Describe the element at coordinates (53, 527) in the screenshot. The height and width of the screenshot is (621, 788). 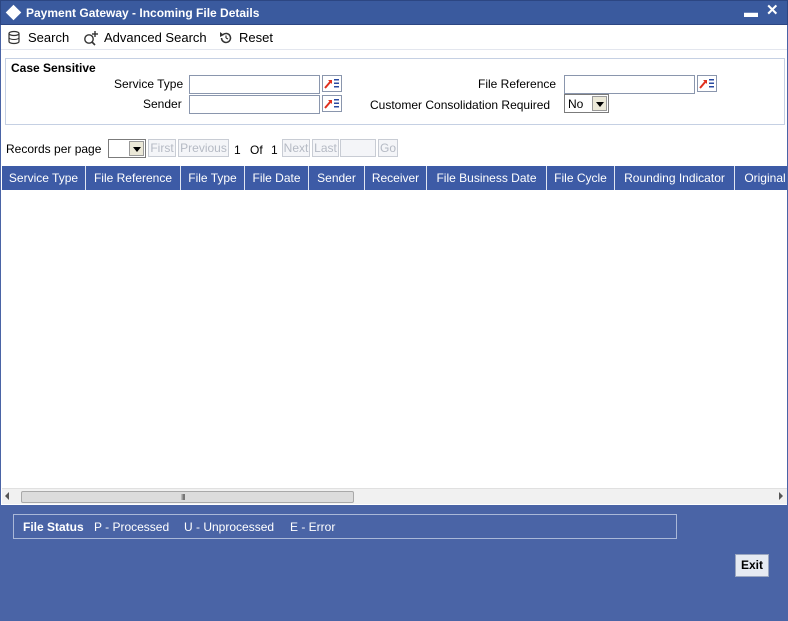
I see `file-status-label: File Status` at that location.